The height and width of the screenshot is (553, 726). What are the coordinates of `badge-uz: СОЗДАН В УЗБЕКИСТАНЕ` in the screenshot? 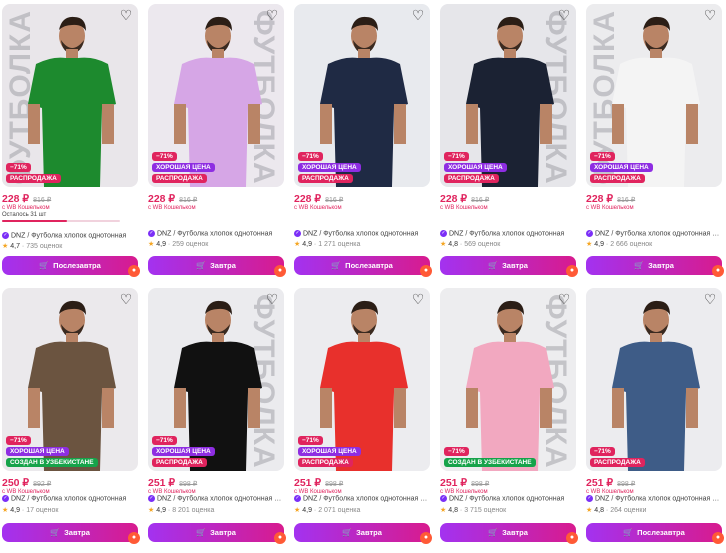 It's located at (52, 462).